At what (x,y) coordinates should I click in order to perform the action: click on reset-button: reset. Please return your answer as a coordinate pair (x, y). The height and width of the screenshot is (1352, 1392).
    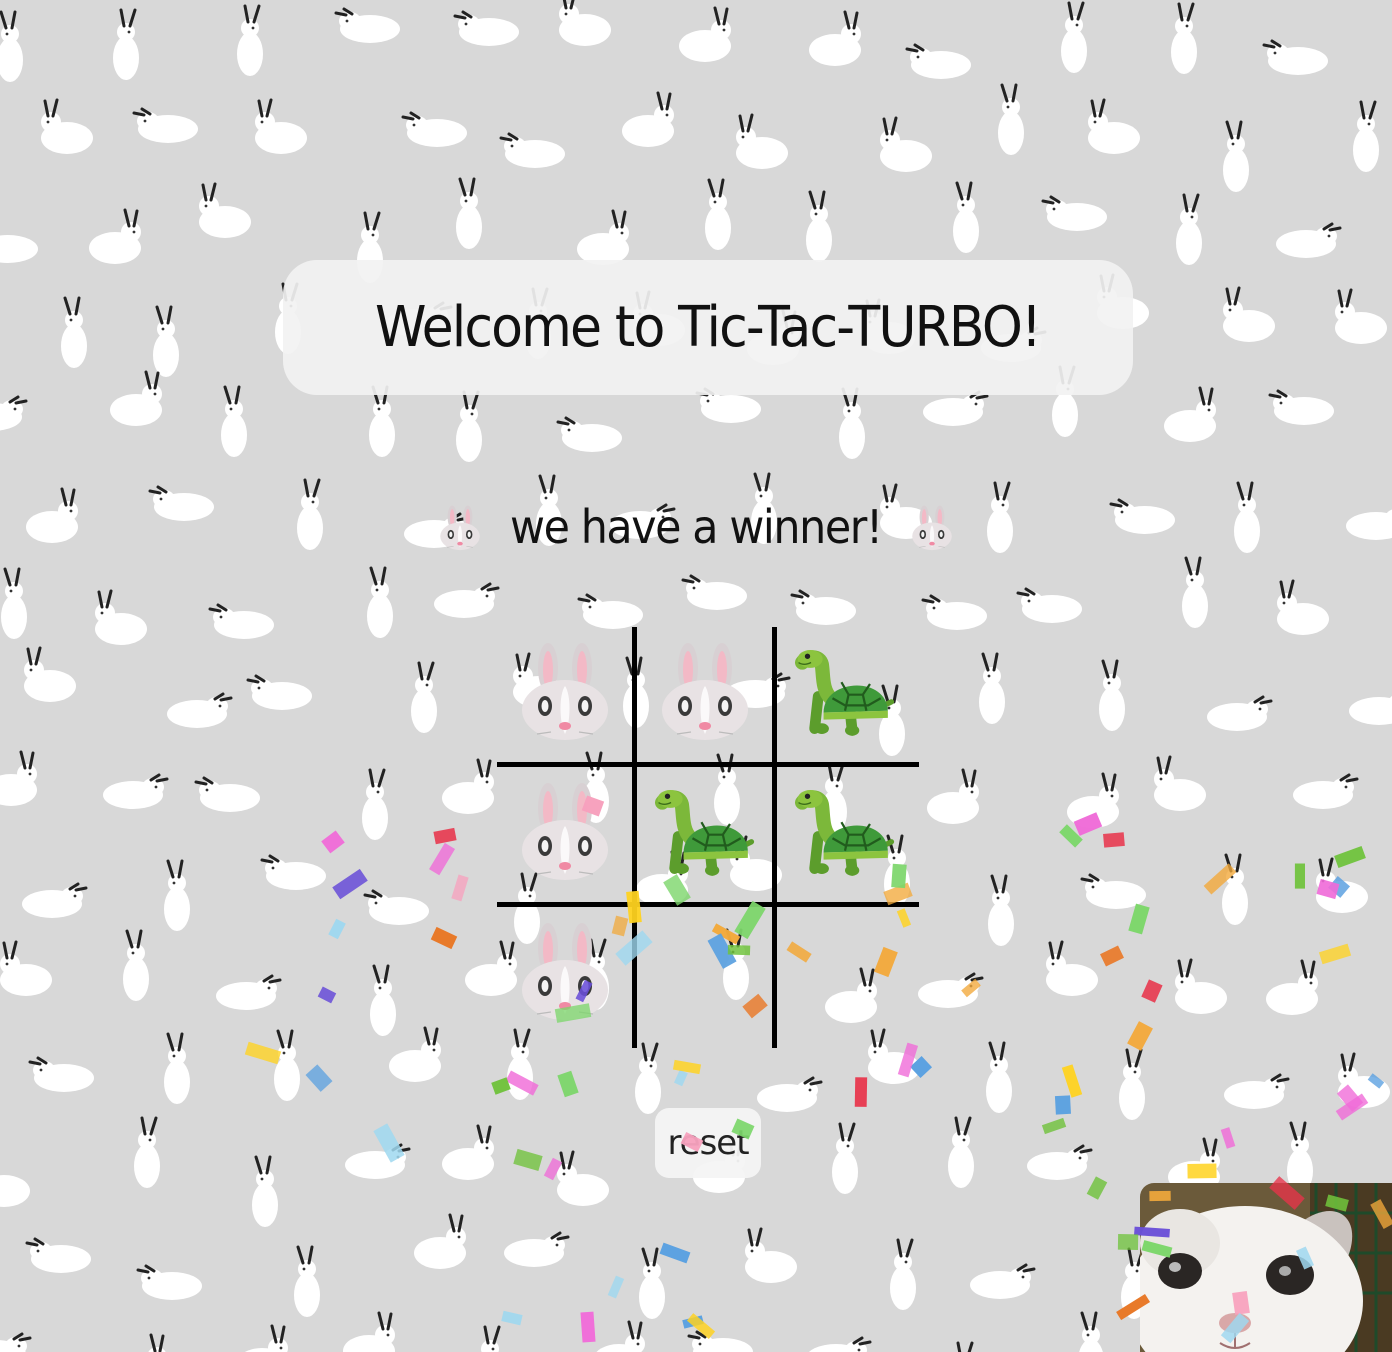
    Looking at the image, I should click on (708, 1143).